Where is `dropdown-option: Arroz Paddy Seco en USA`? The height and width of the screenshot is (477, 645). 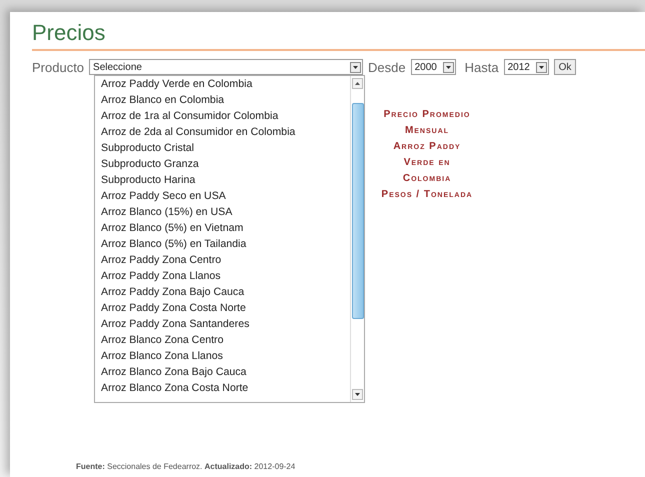 dropdown-option: Arroz Paddy Seco en USA is located at coordinates (225, 196).